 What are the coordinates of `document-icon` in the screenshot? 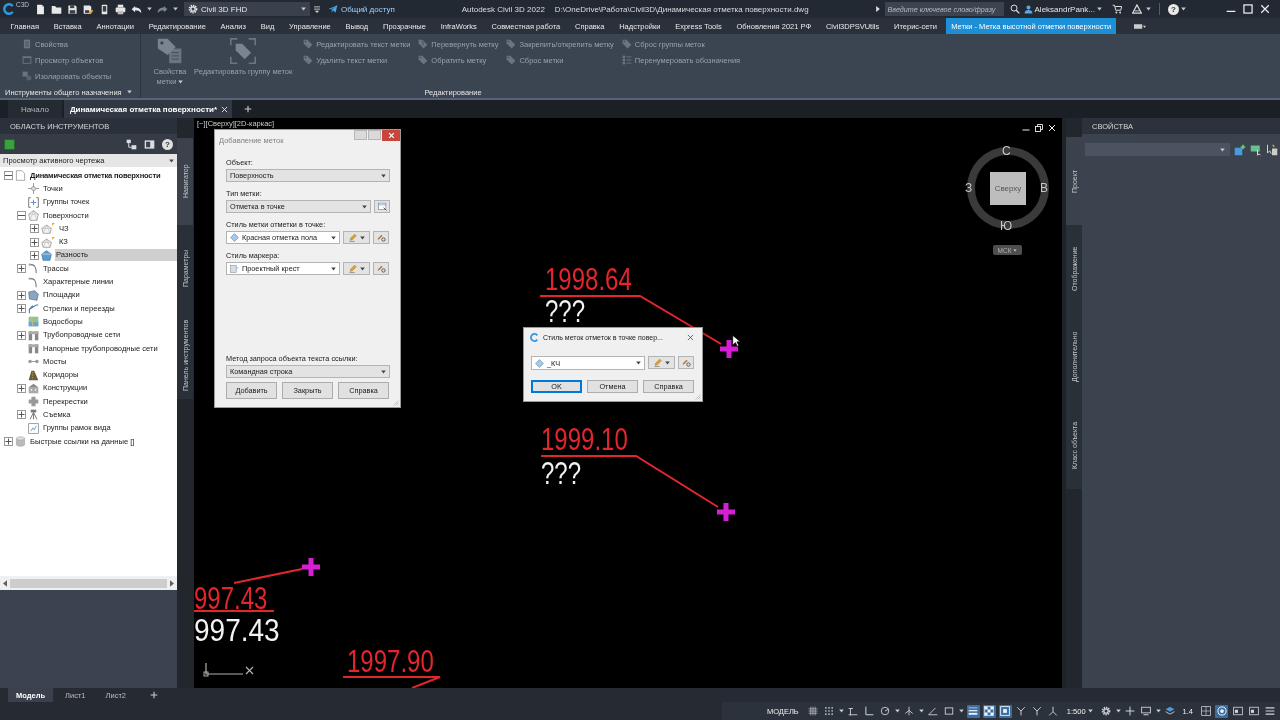 It's located at (20, 176).